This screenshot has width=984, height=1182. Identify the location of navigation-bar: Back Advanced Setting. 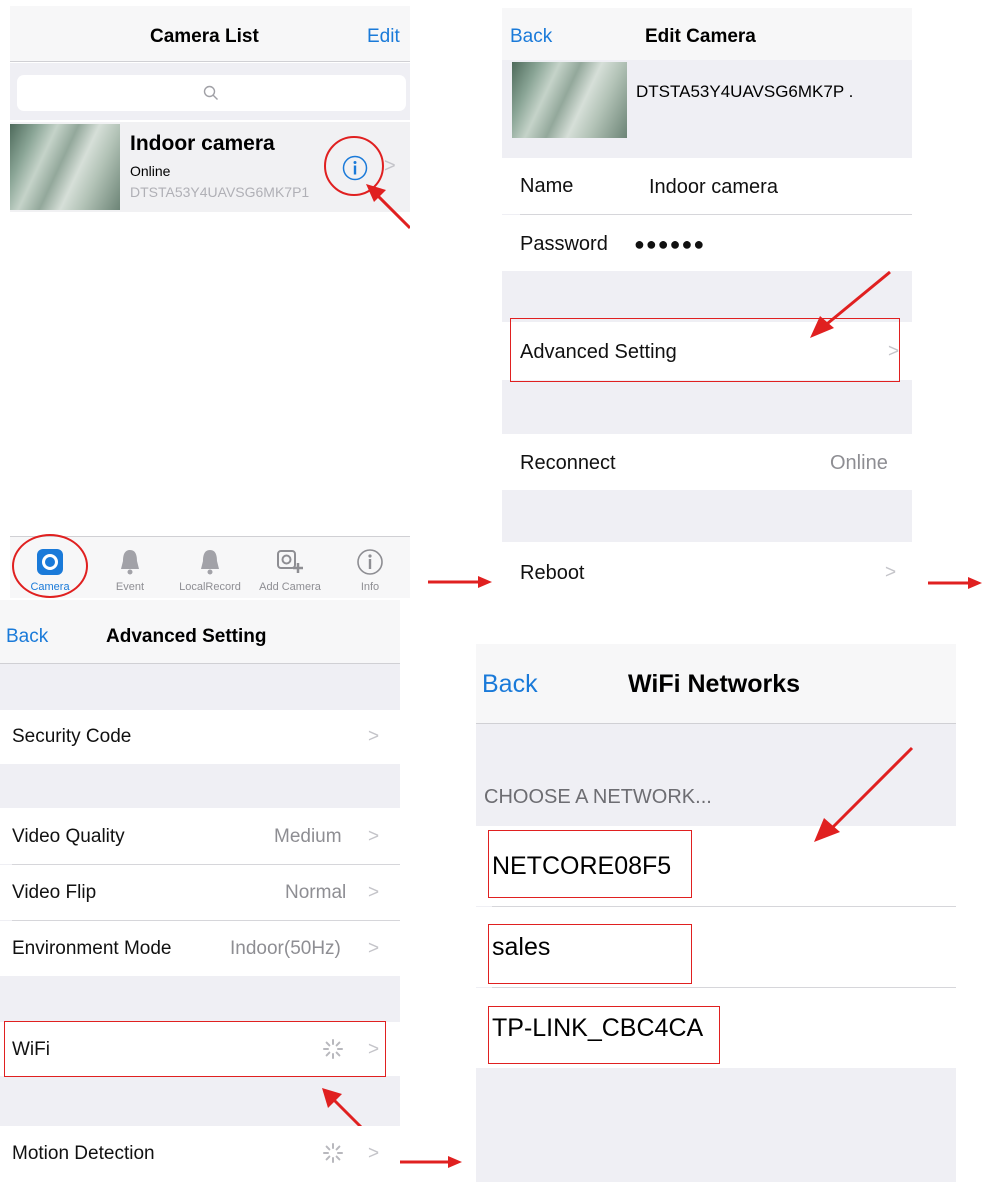
(200, 632).